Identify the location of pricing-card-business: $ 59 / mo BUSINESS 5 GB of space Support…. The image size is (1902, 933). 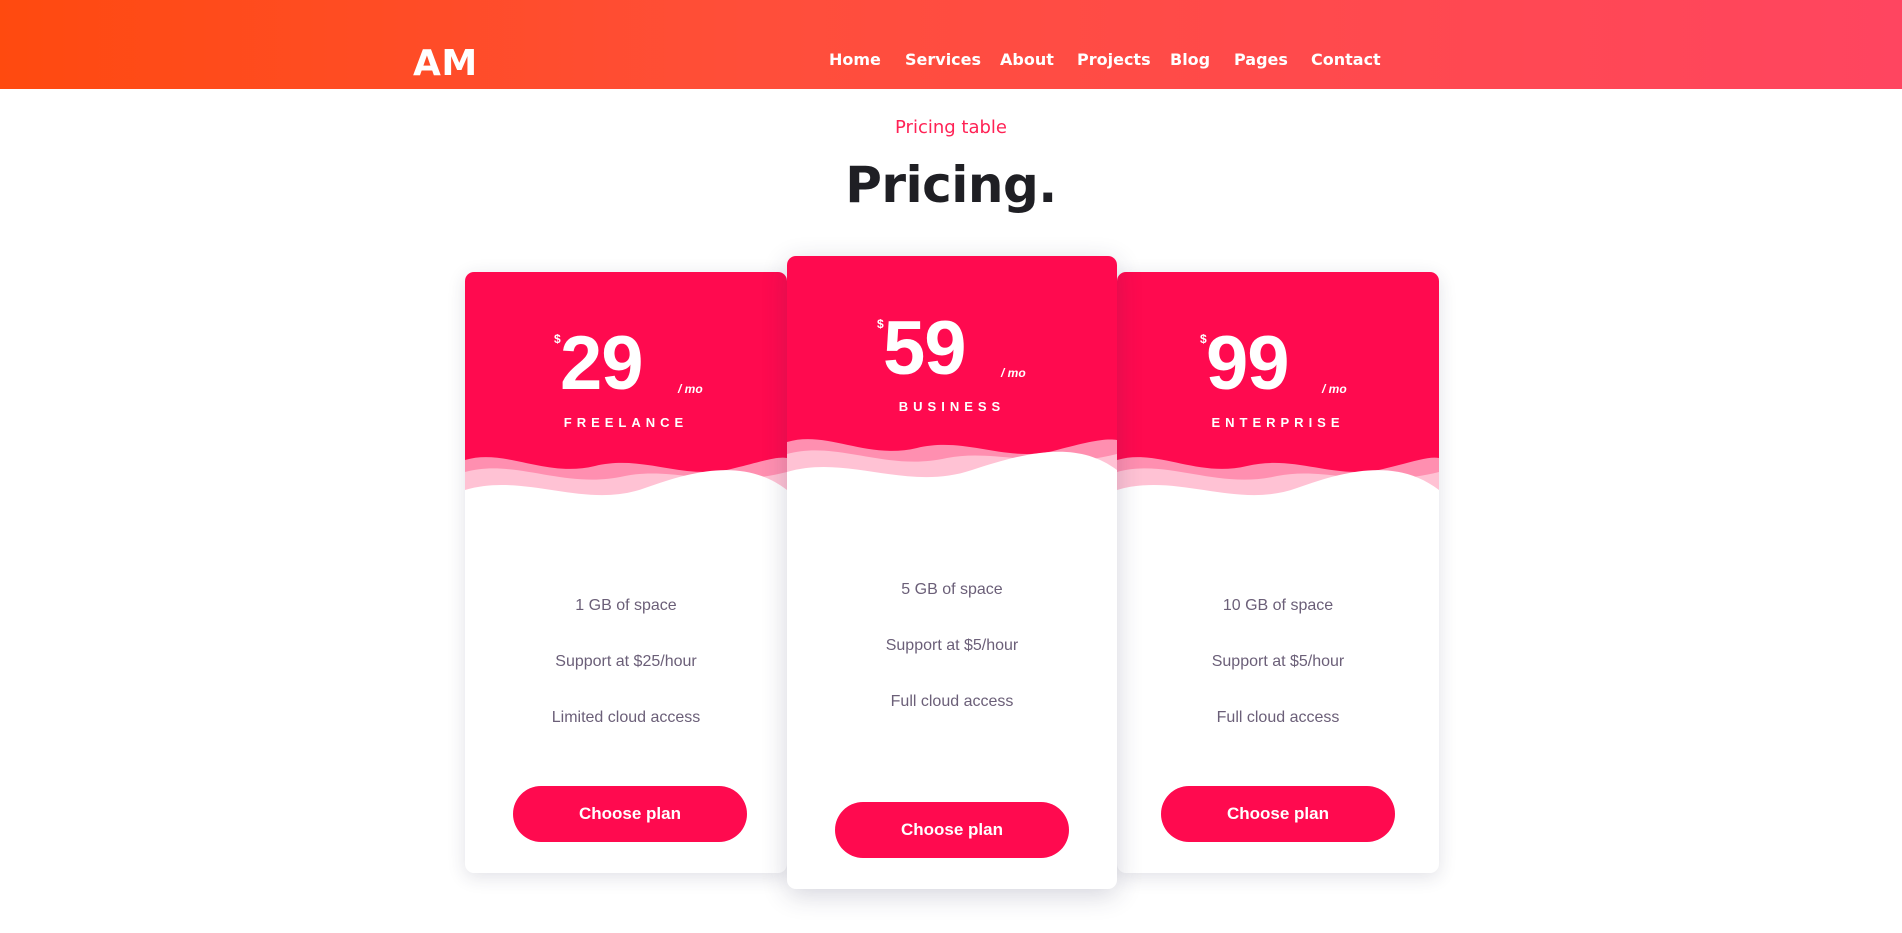
(952, 572).